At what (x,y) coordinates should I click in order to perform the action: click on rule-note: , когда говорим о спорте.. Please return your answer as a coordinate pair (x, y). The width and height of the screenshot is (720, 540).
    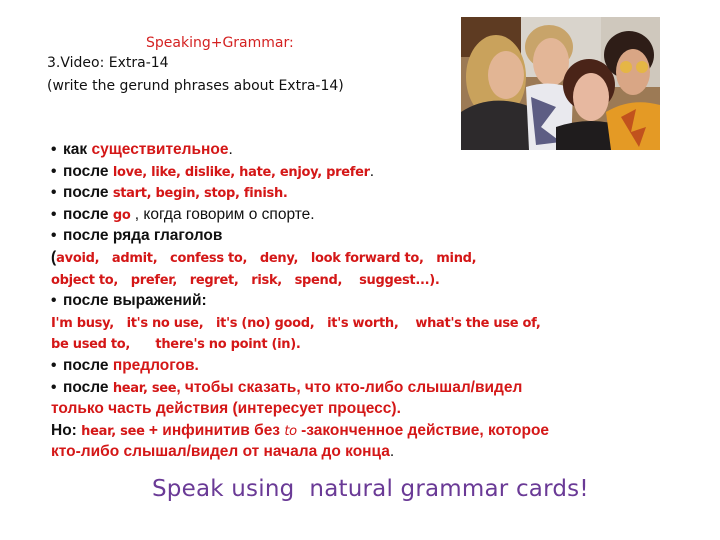
    Looking at the image, I should click on (222, 214).